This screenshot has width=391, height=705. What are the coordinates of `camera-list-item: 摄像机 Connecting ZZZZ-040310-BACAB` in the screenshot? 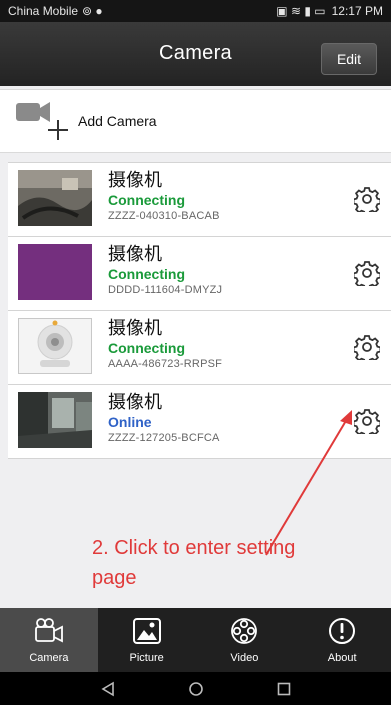 It's located at (199, 199).